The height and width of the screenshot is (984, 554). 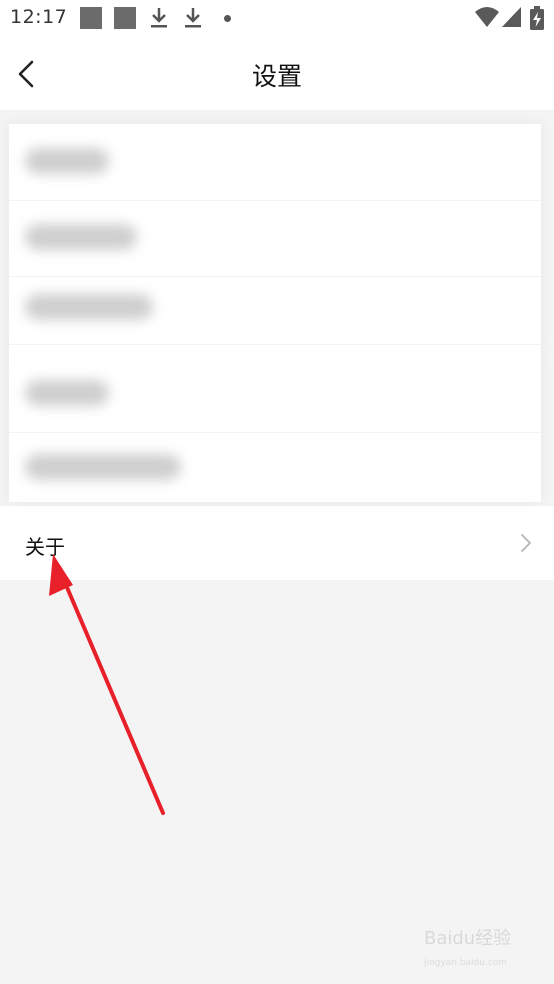 What do you see at coordinates (277, 543) in the screenshot?
I see `settings-item-about: 关于` at bounding box center [277, 543].